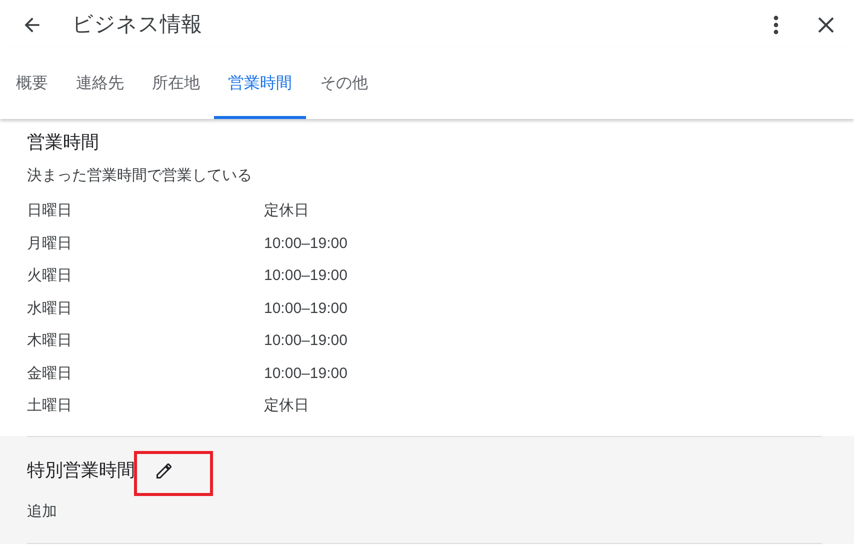 The width and height of the screenshot is (854, 555). Describe the element at coordinates (32, 83) in the screenshot. I see `tab: 概要` at that location.